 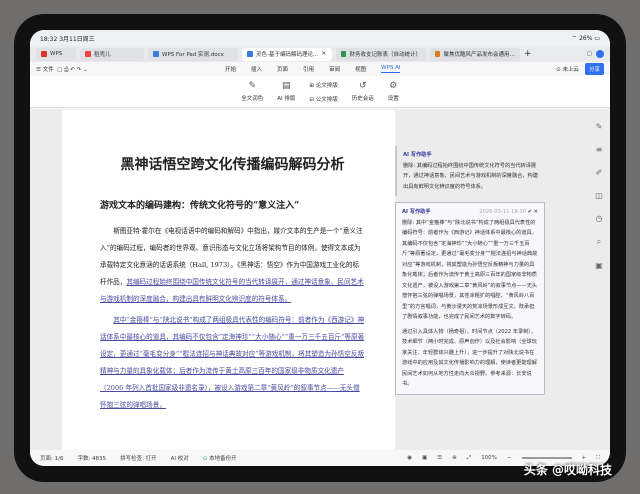 I want to click on avatar, so click(x=600, y=54).